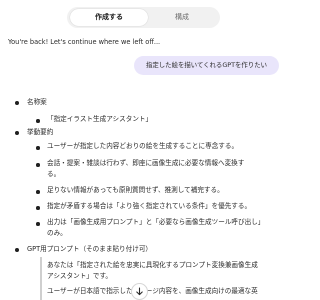  What do you see at coordinates (40, 132) in the screenshot?
I see `behavior-heading: 挙動要約` at bounding box center [40, 132].